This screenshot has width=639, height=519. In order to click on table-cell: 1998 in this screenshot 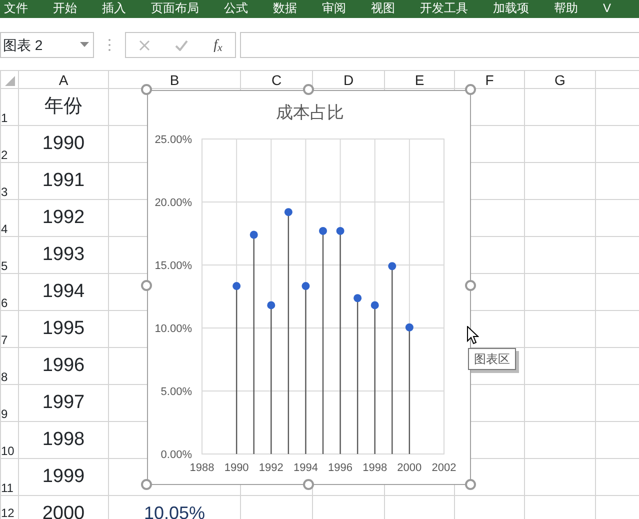, I will do `click(63, 440)`.